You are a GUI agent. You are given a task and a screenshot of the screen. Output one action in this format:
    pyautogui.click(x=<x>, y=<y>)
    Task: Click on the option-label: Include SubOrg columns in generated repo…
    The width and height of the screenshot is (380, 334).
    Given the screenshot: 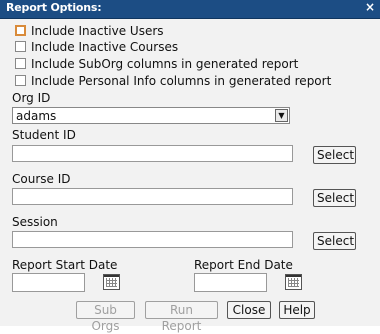 What is the action you would take?
    pyautogui.click(x=165, y=64)
    